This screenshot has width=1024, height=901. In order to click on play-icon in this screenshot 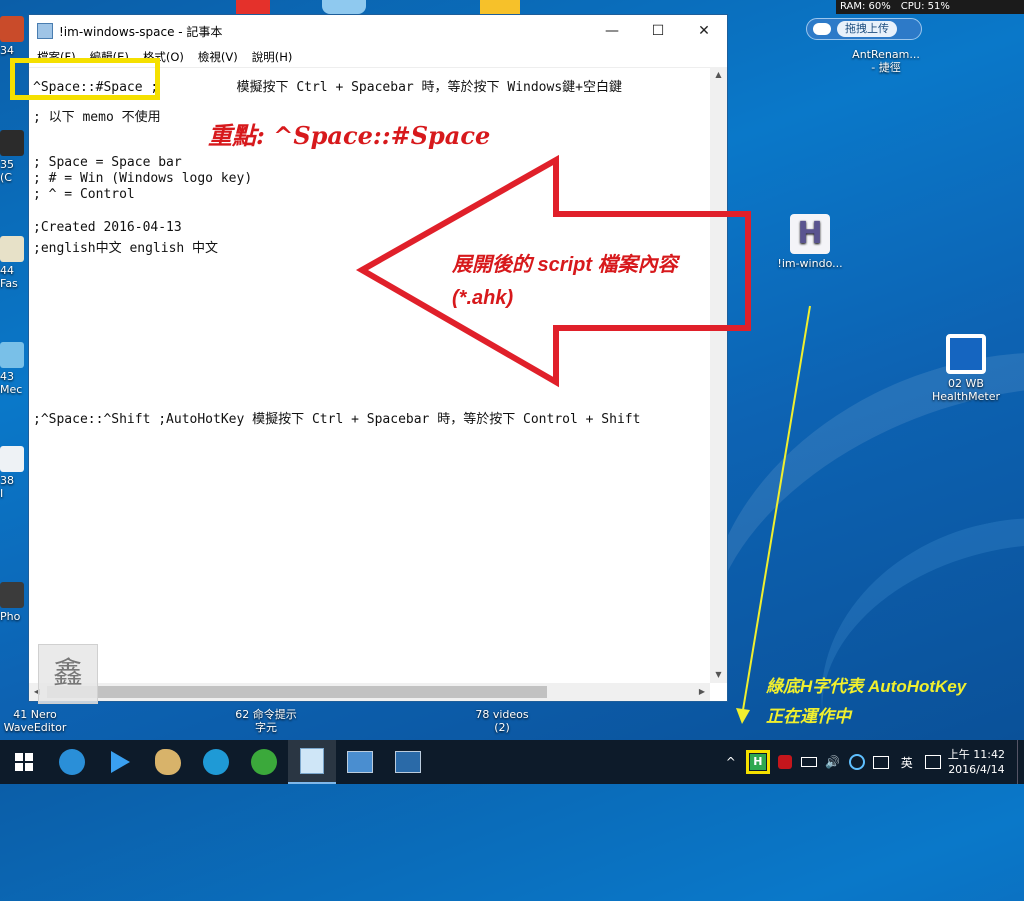, I will do `click(120, 762)`.